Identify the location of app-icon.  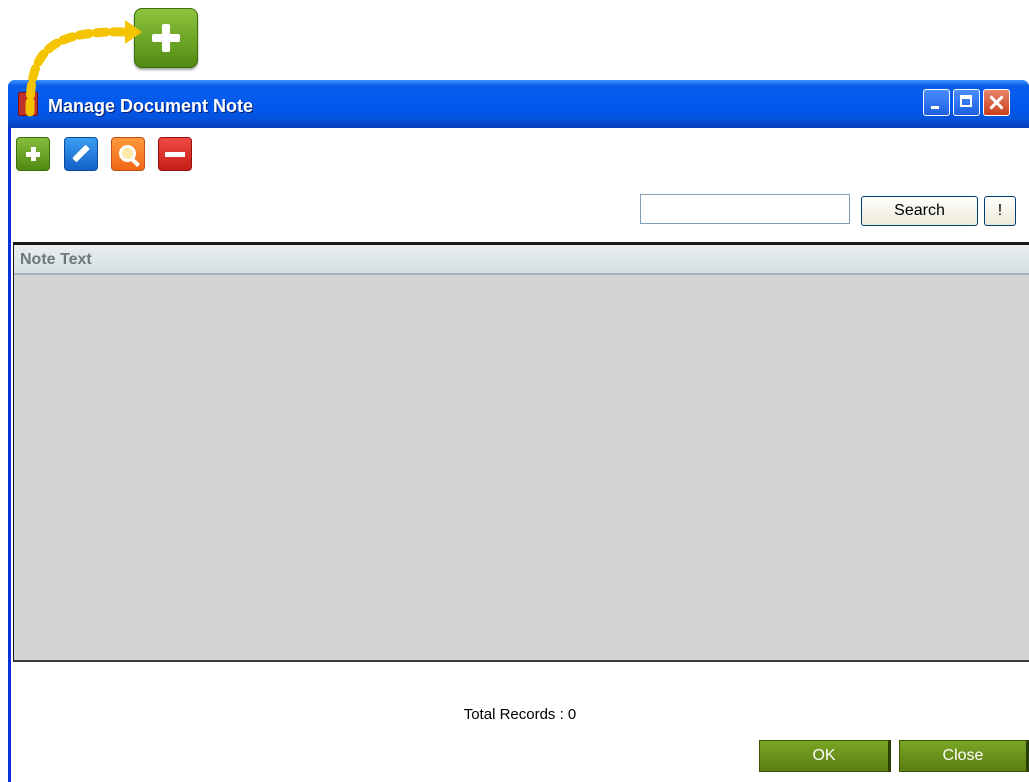
(28, 104).